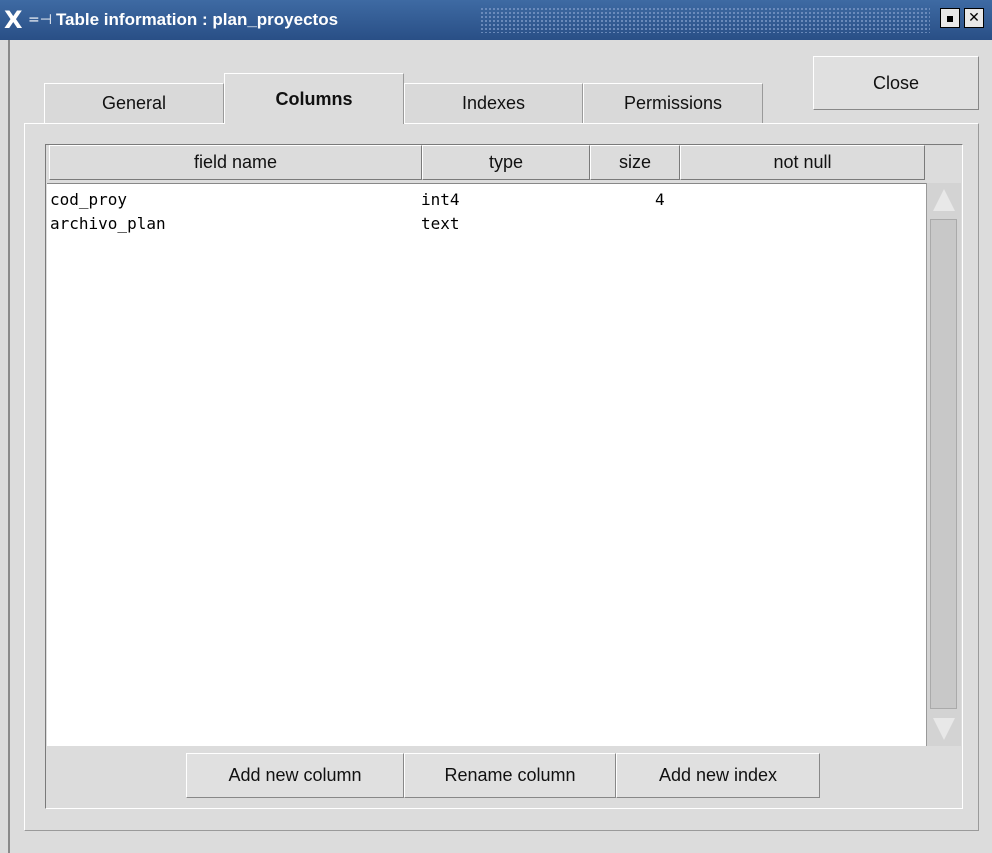 This screenshot has width=992, height=853. What do you see at coordinates (15, 20) in the screenshot?
I see `x-logo-icon: X` at bounding box center [15, 20].